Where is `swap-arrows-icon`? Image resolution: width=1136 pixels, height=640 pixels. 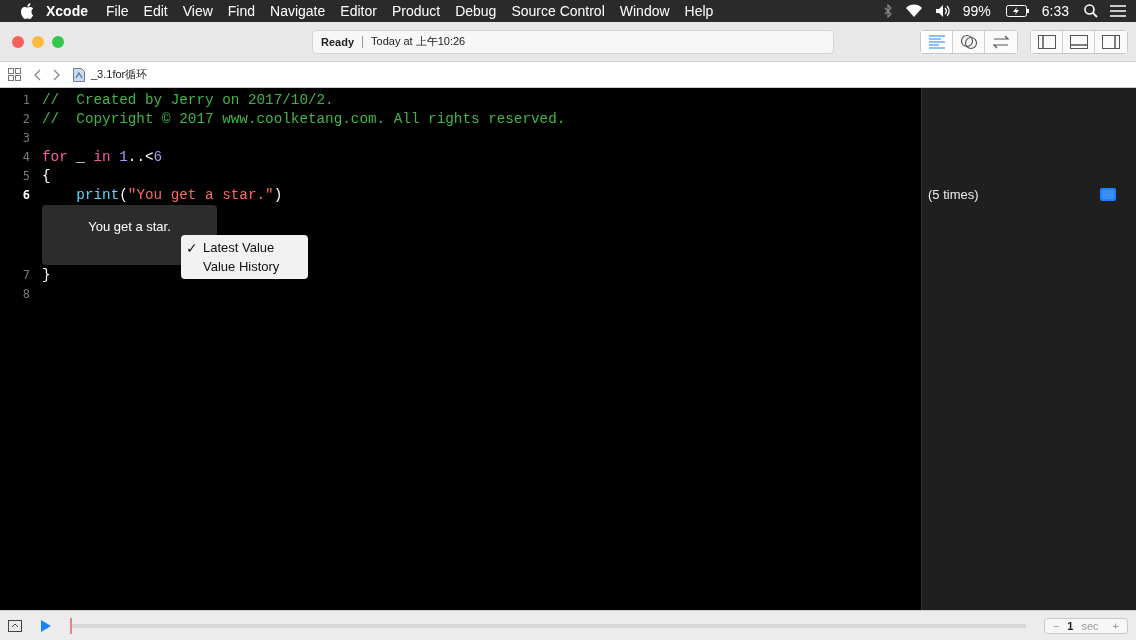 swap-arrows-icon is located at coordinates (1001, 41).